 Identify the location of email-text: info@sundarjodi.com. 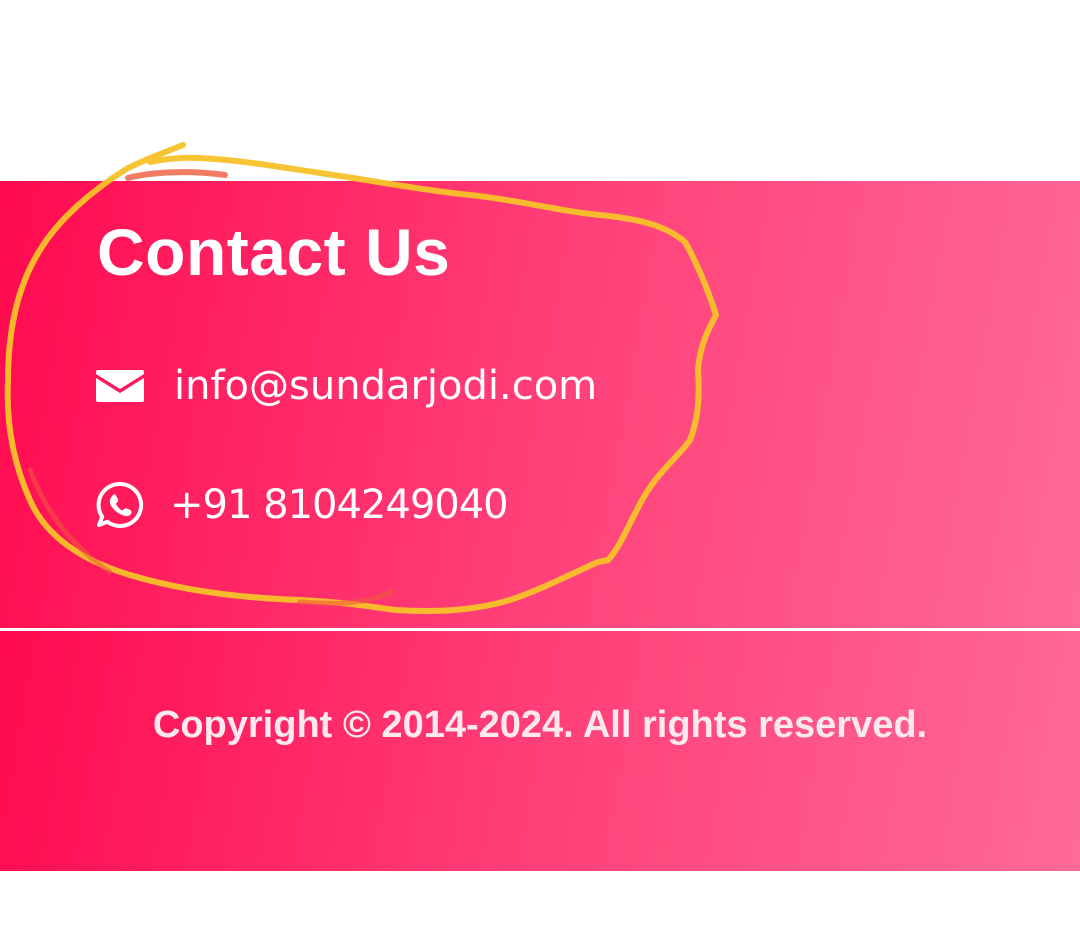
(386, 386).